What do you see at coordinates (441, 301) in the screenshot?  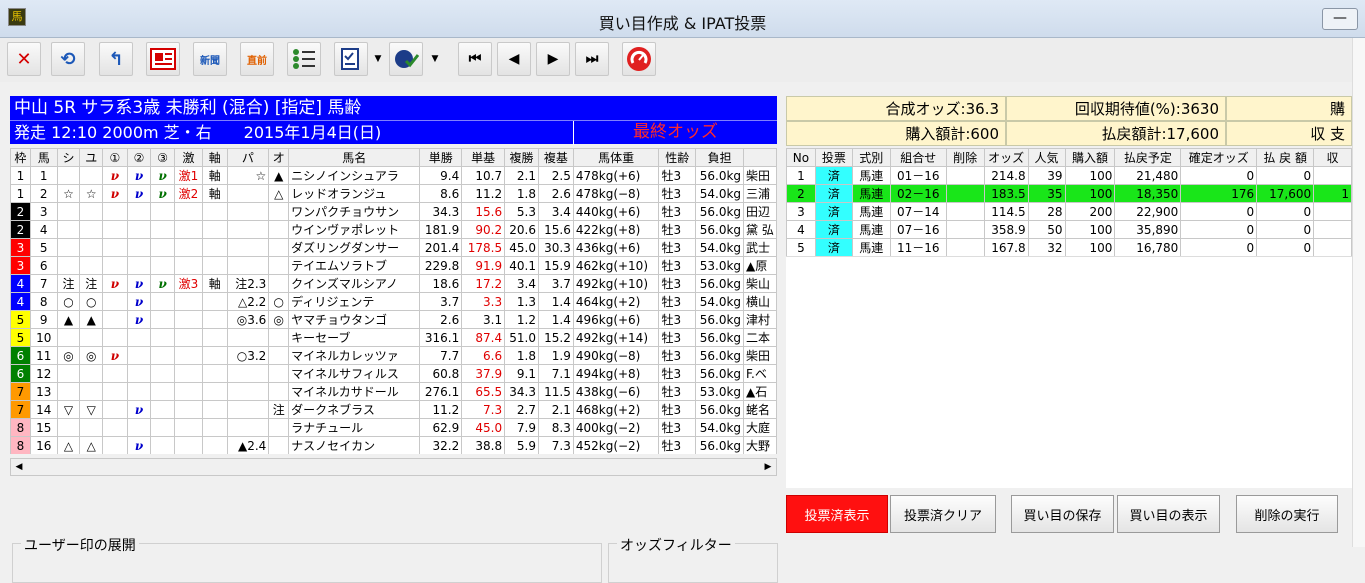 I see `horse-cell: 3.7` at bounding box center [441, 301].